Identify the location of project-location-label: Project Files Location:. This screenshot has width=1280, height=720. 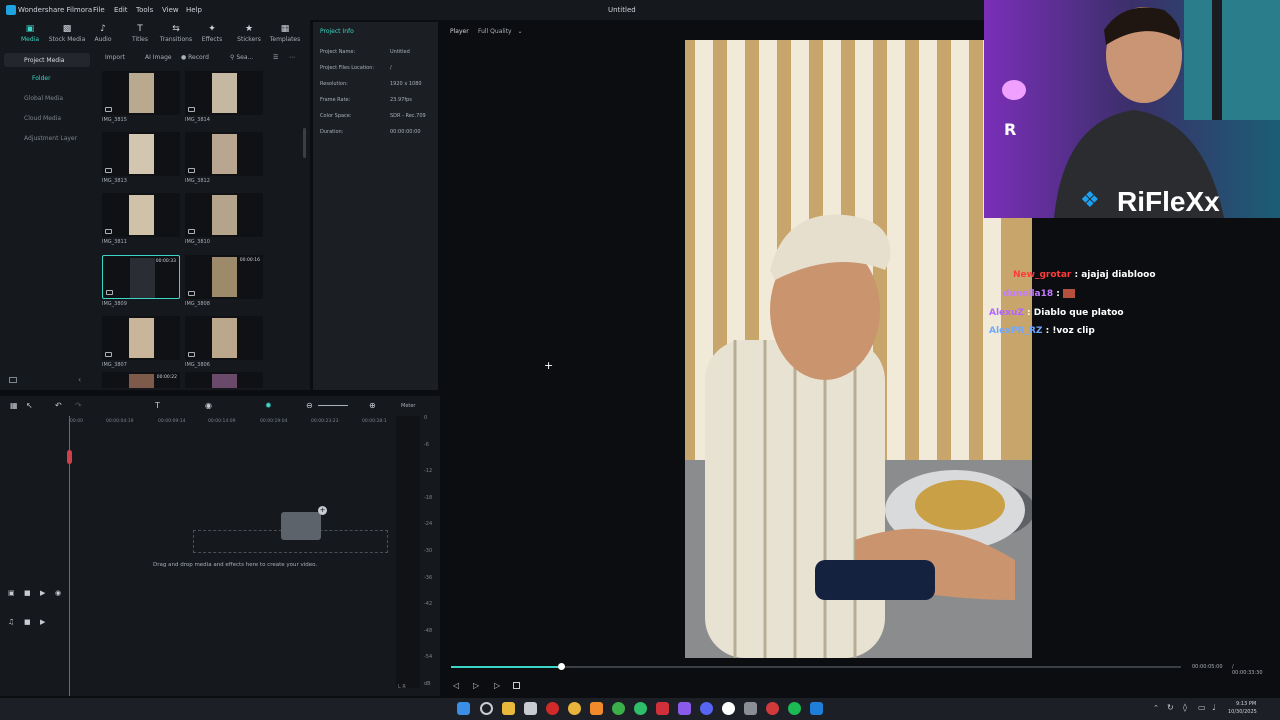
(347, 68).